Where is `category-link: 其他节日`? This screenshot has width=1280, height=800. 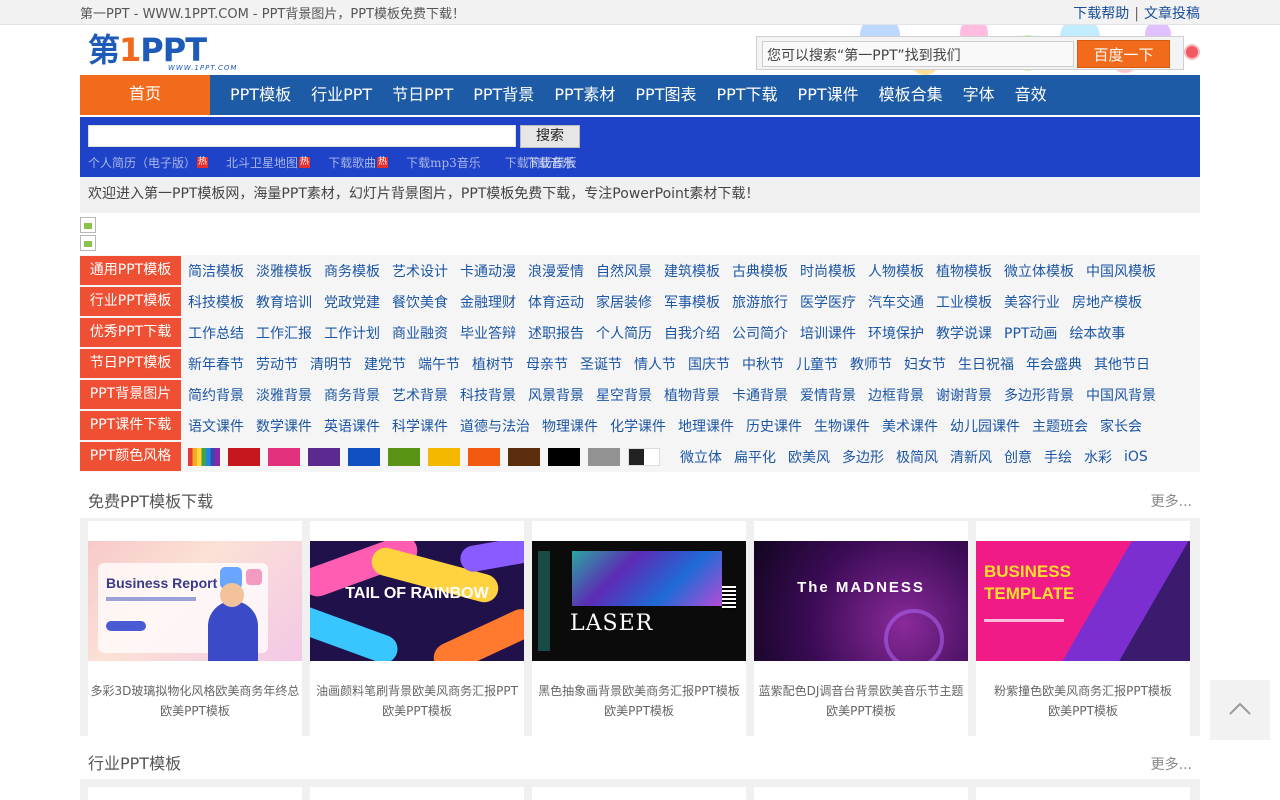 category-link: 其他节日 is located at coordinates (1122, 364).